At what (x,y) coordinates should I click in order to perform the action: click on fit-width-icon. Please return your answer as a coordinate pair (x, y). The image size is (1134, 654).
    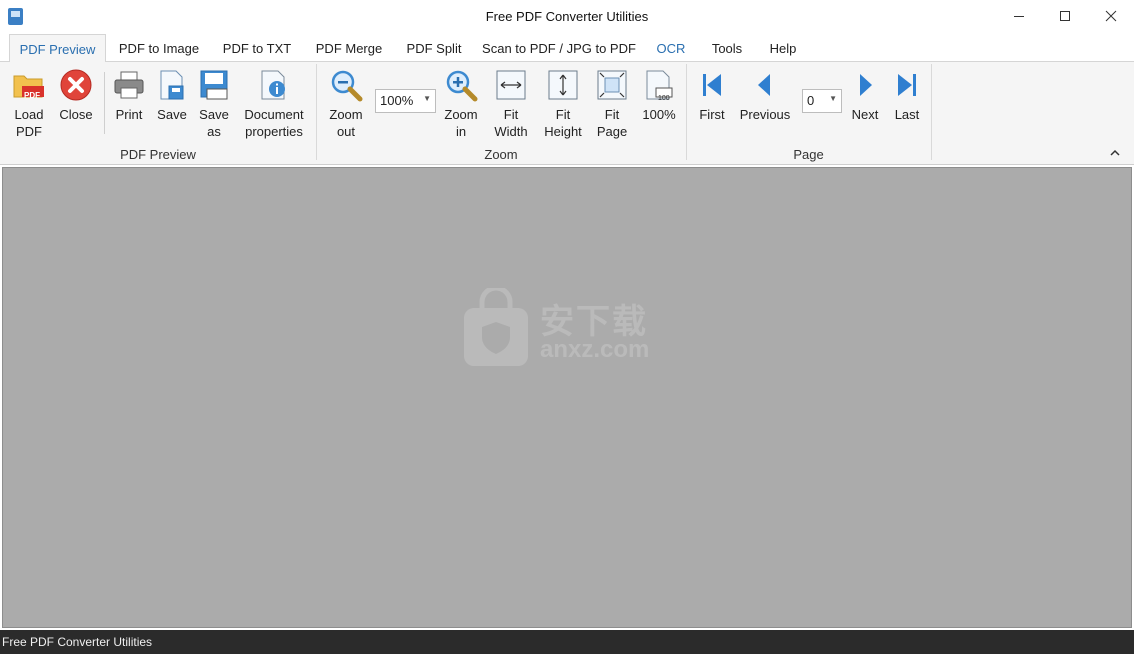
    Looking at the image, I should click on (511, 85).